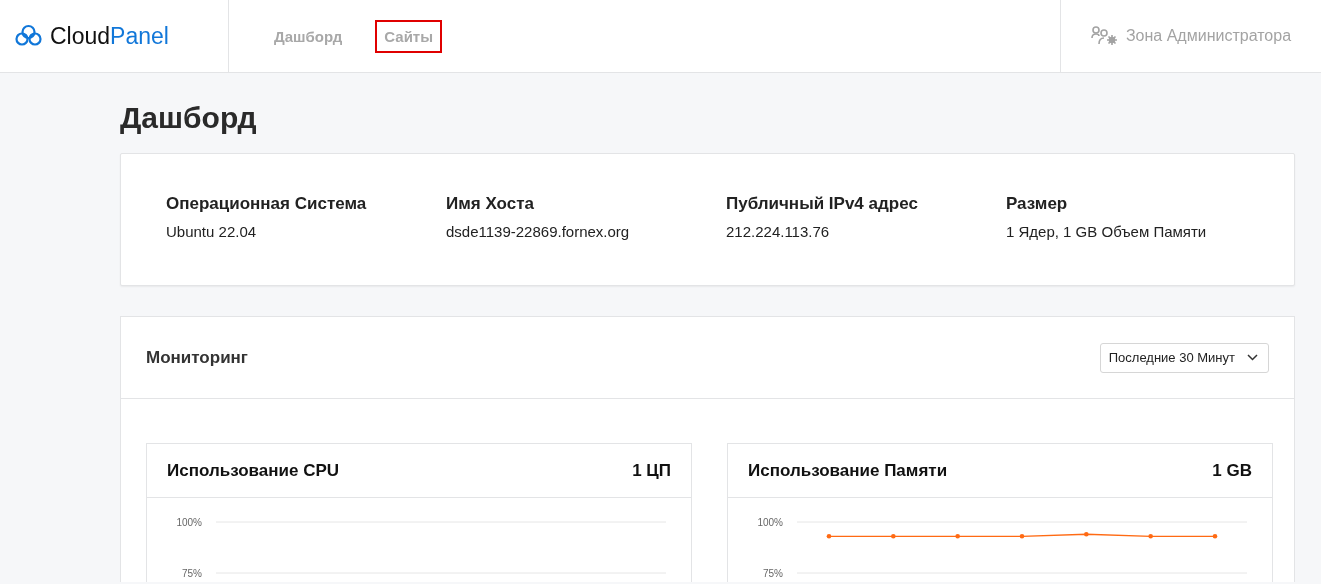  I want to click on cloud-logo-icon, so click(28, 36).